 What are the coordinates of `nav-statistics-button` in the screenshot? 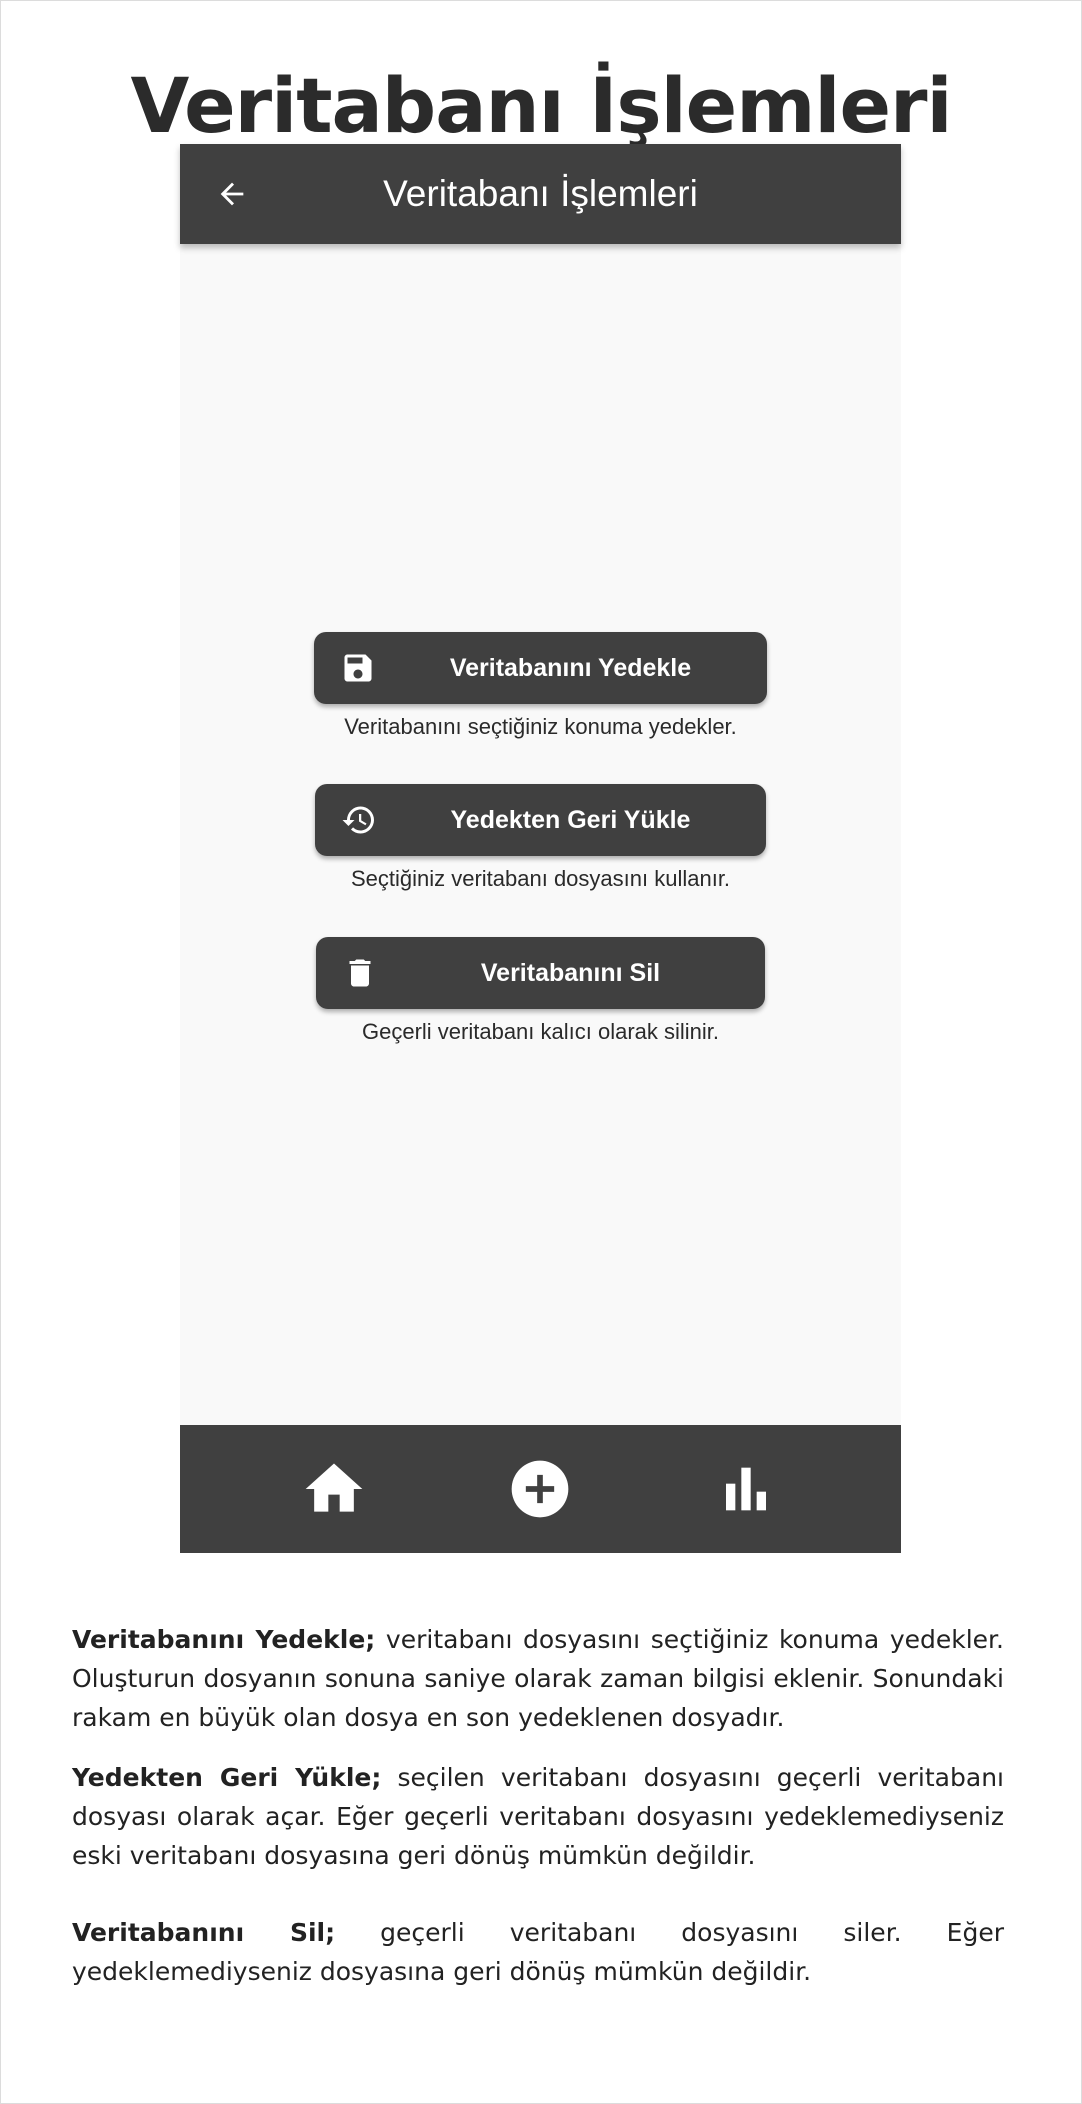 It's located at (746, 1489).